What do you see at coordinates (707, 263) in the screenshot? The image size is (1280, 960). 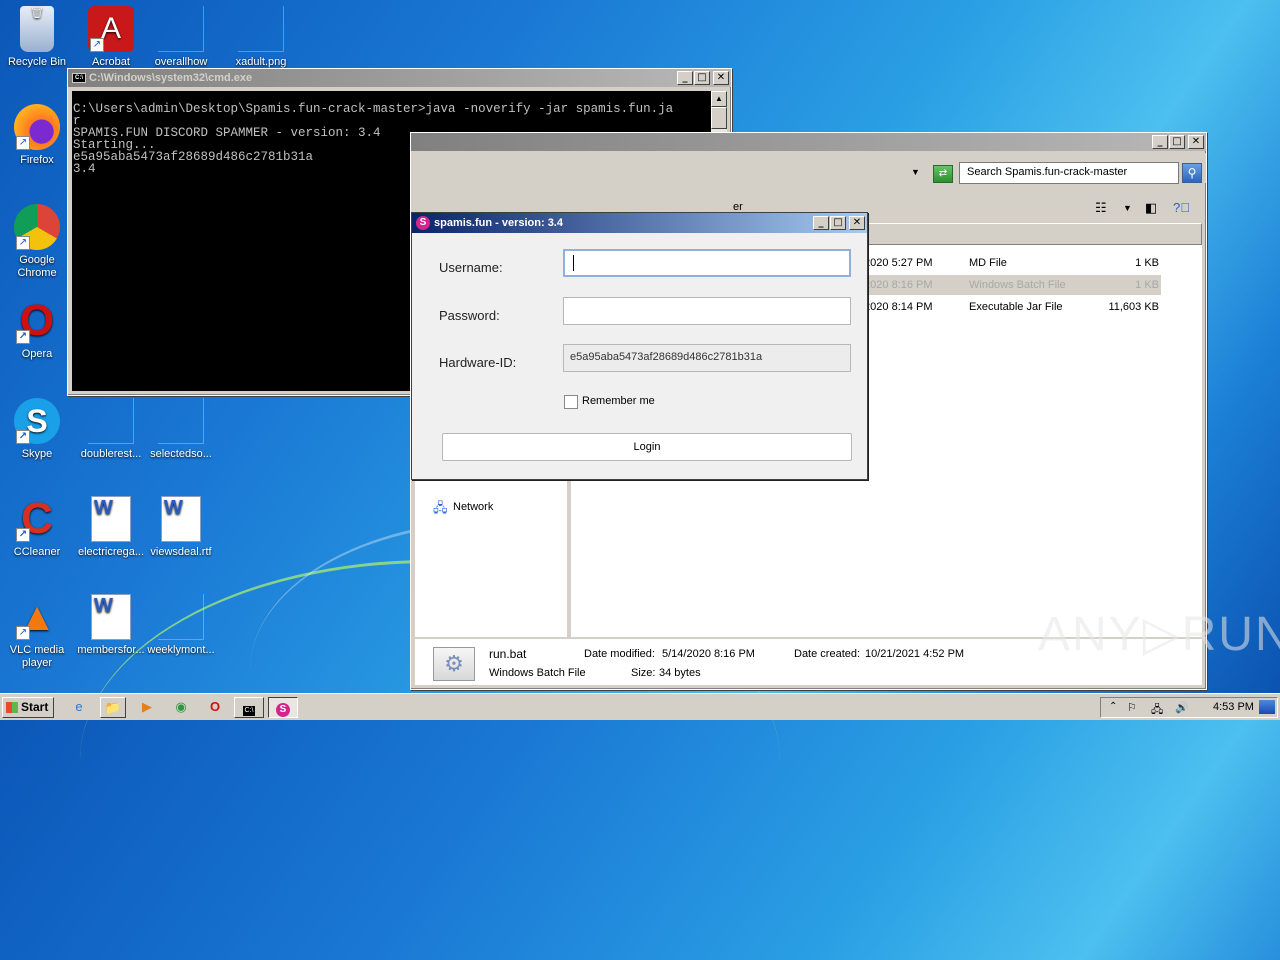 I see `username-input` at bounding box center [707, 263].